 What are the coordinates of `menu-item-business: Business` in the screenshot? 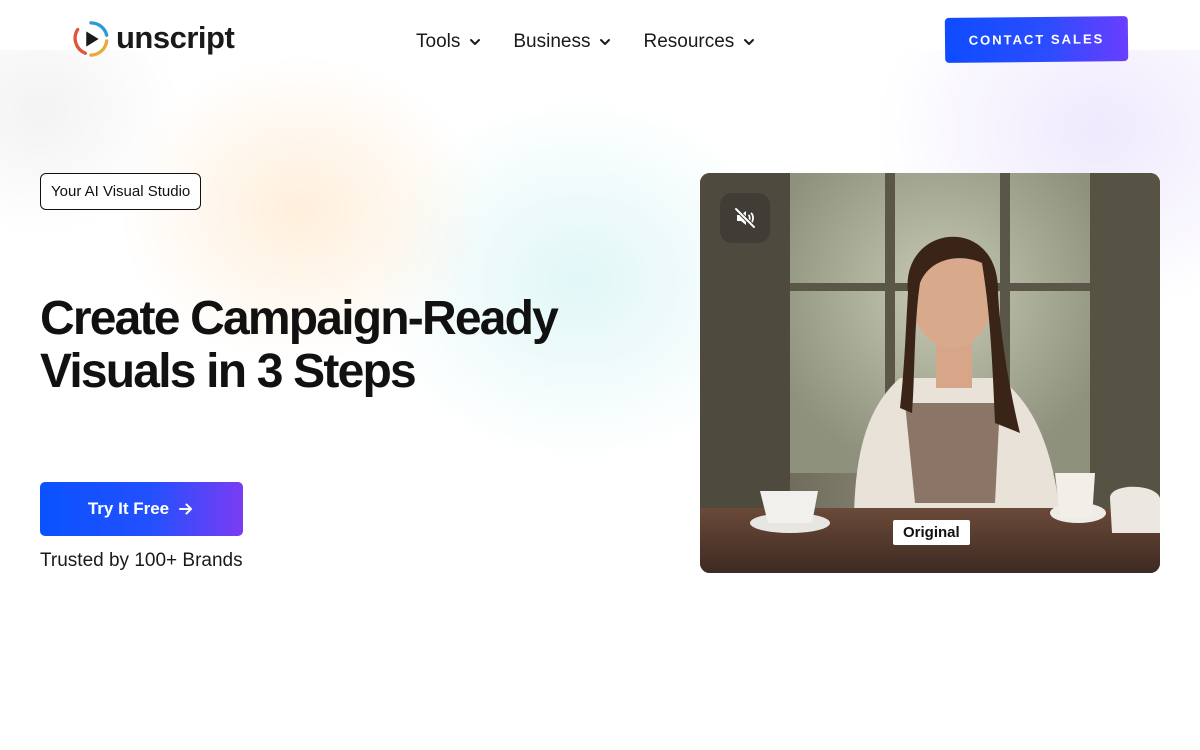 It's located at (562, 42).